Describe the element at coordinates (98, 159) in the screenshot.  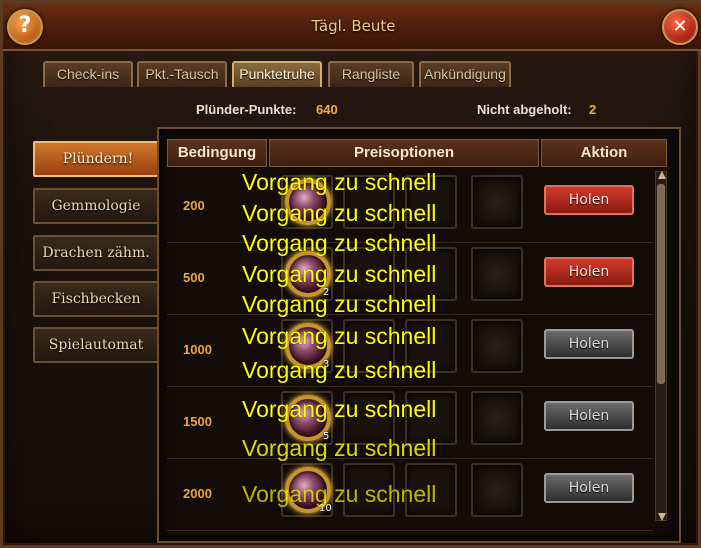
I see `sidebar-item-pluendern: Plündern!` at that location.